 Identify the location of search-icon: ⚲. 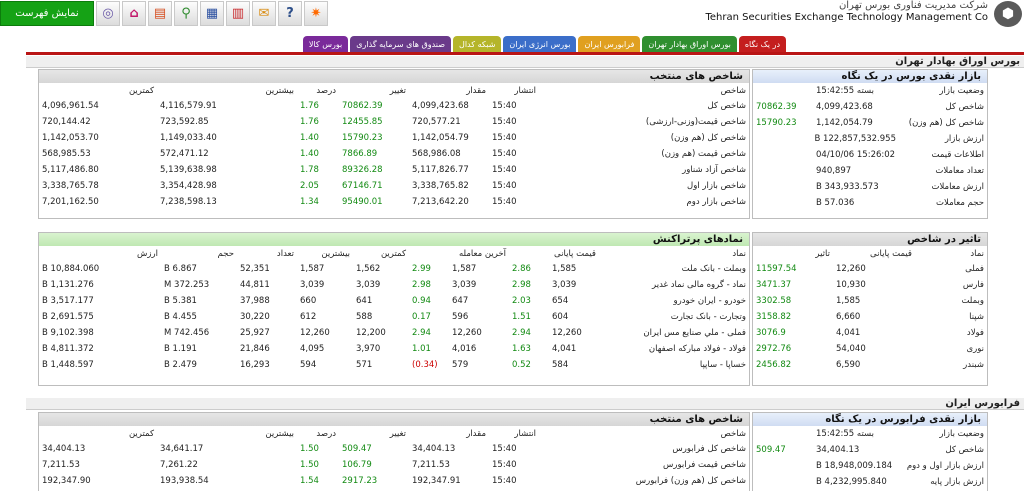
(186, 13).